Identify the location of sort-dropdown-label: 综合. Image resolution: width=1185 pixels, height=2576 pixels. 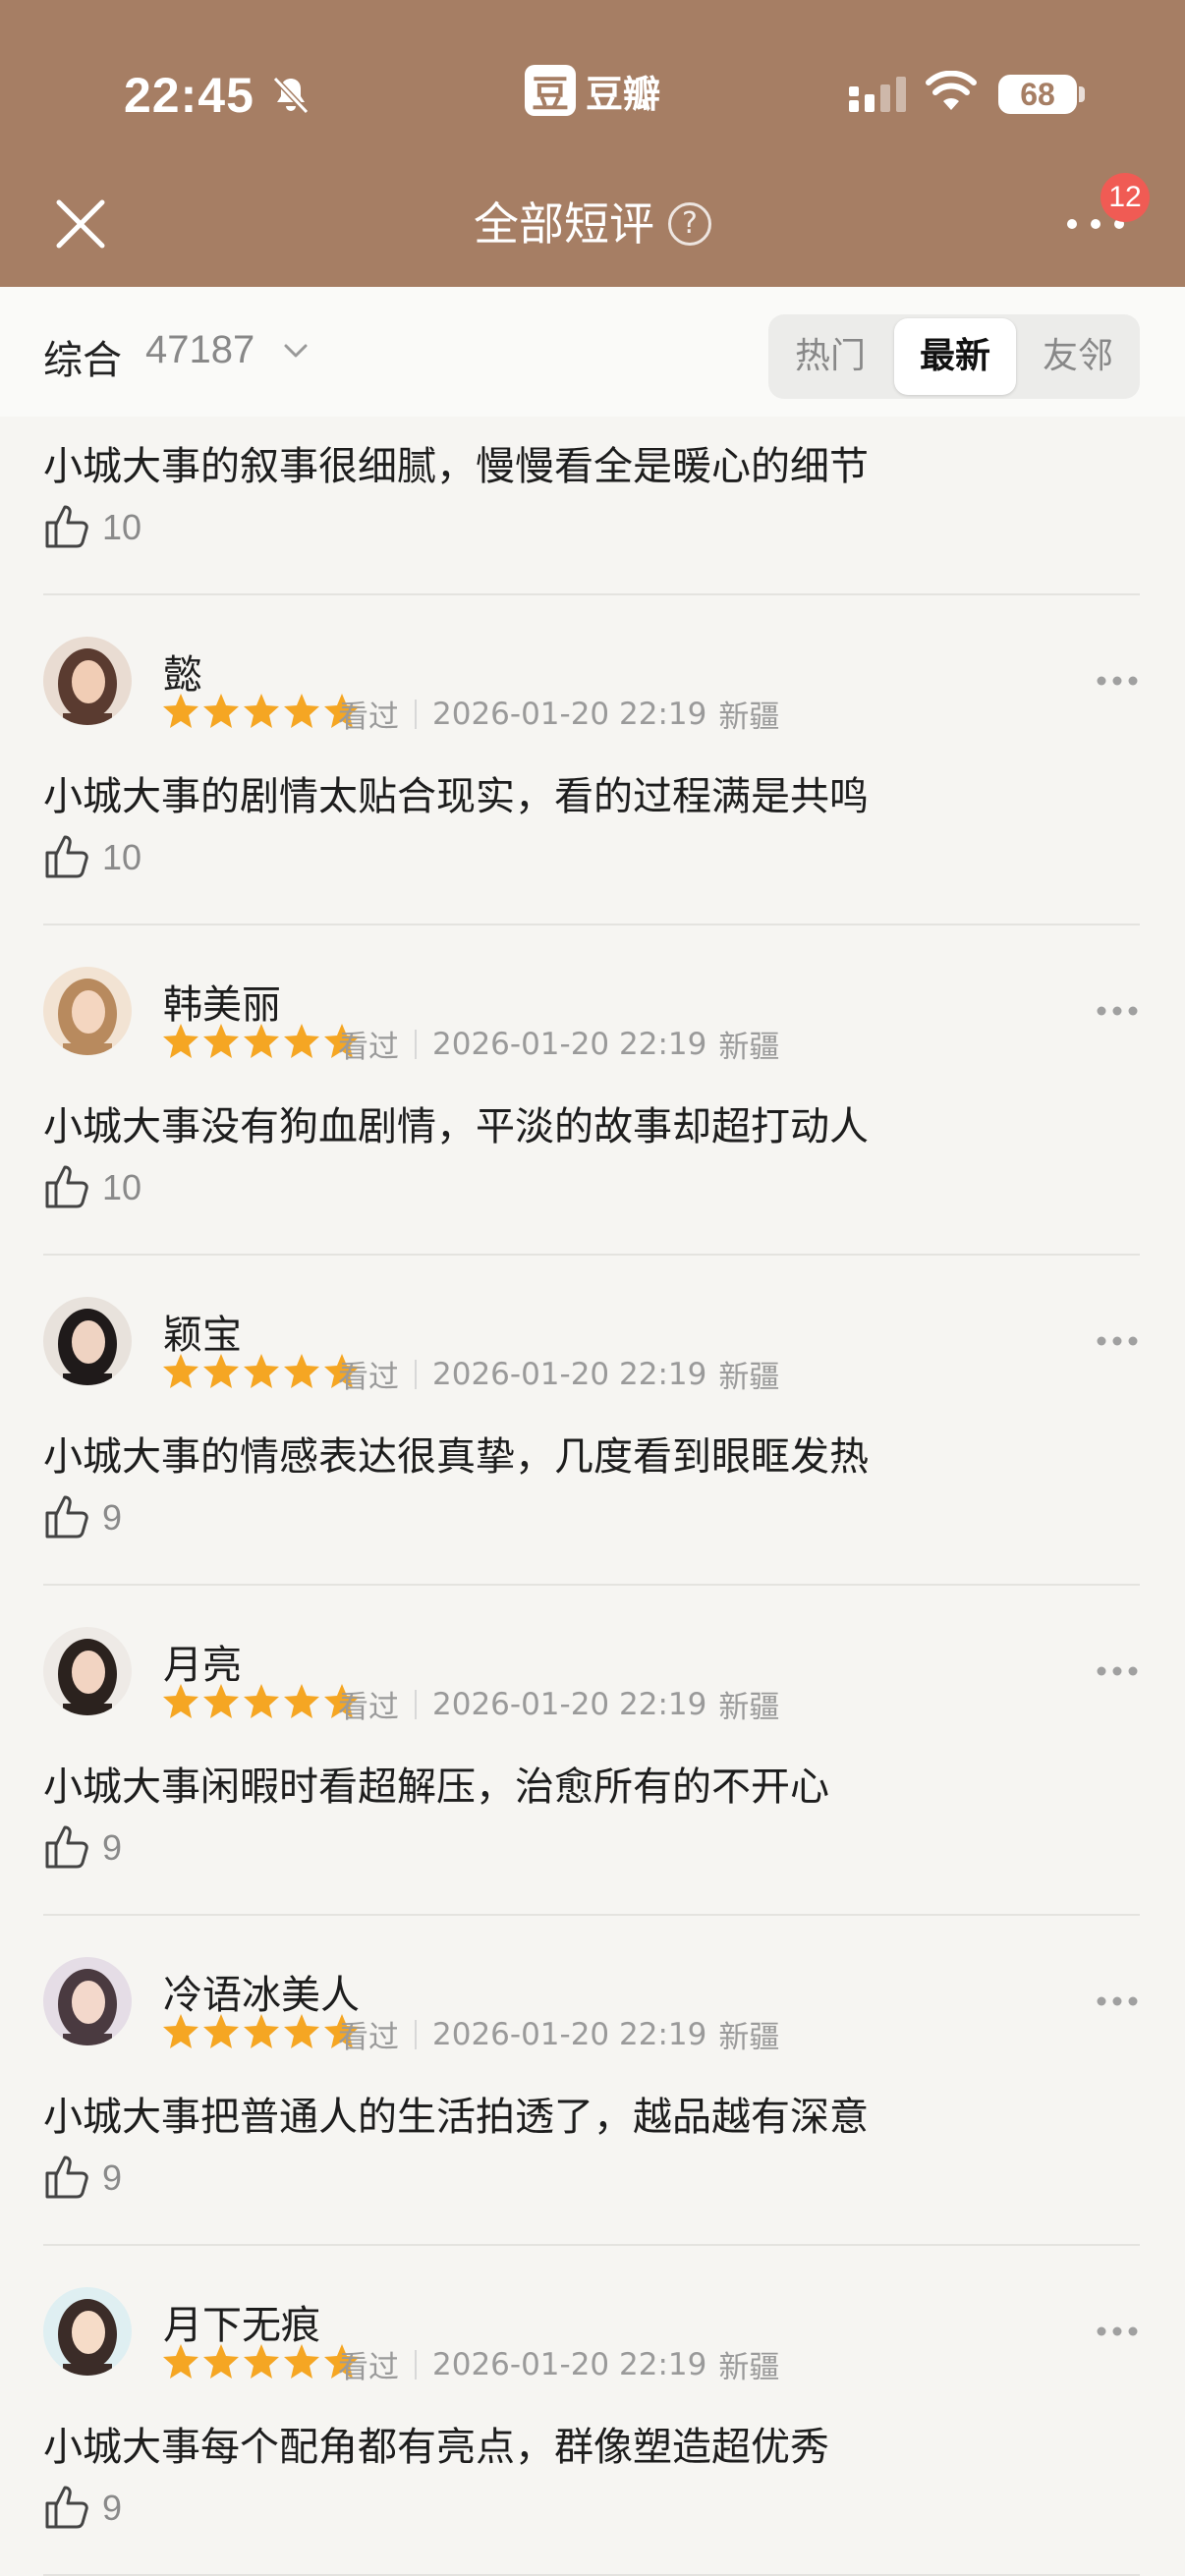
(83, 356).